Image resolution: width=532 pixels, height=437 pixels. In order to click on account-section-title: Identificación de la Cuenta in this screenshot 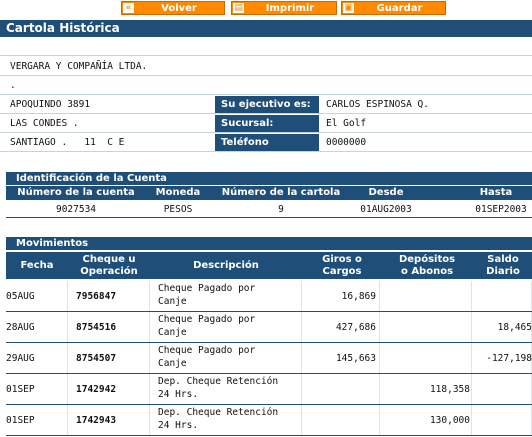, I will do `click(269, 178)`.